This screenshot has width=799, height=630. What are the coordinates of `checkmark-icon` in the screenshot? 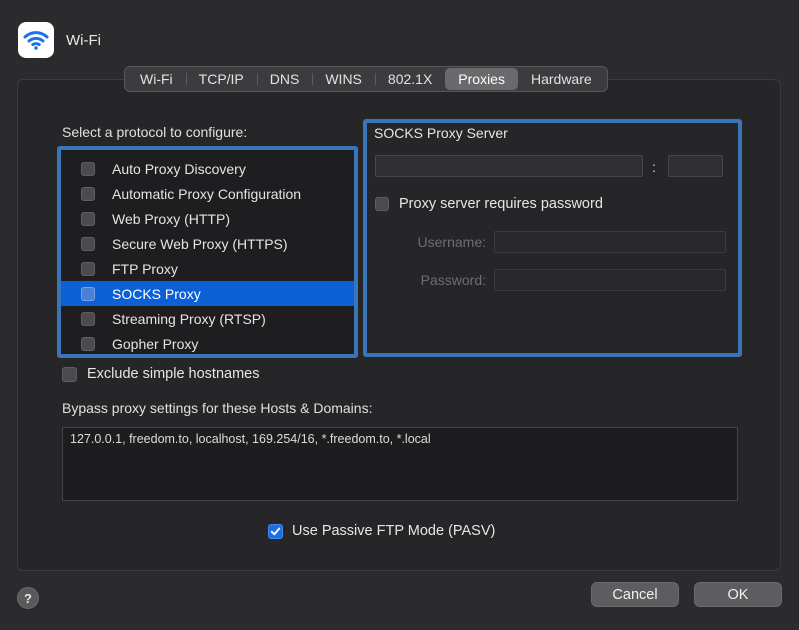 It's located at (275, 531).